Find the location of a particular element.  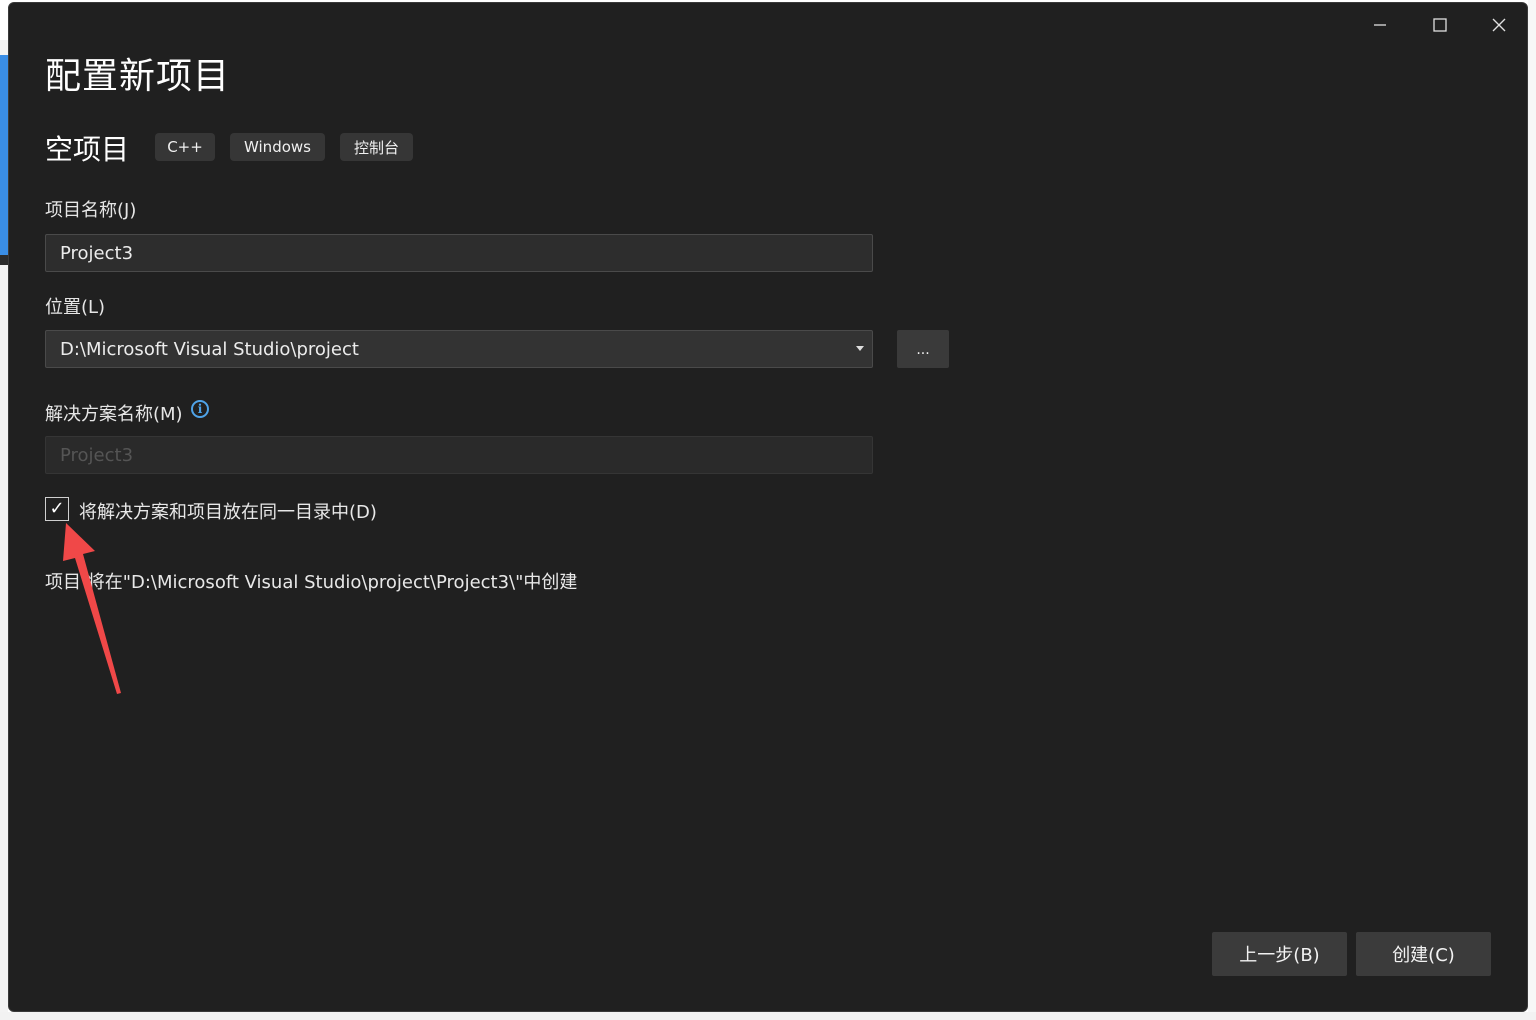

maximize-icon is located at coordinates (1440, 25).